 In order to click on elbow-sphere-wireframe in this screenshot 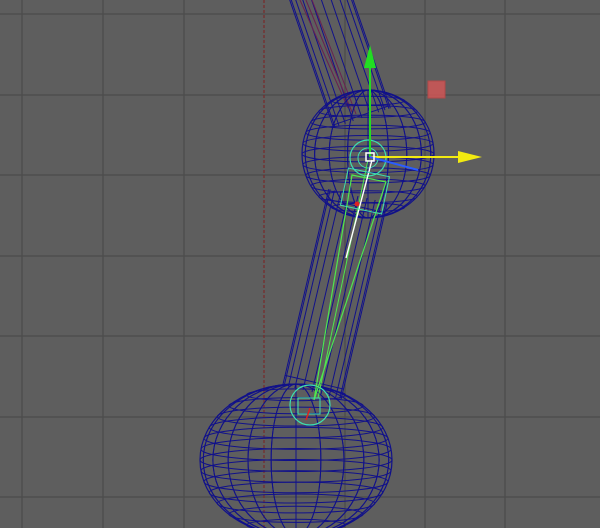, I will do `click(368, 154)`.